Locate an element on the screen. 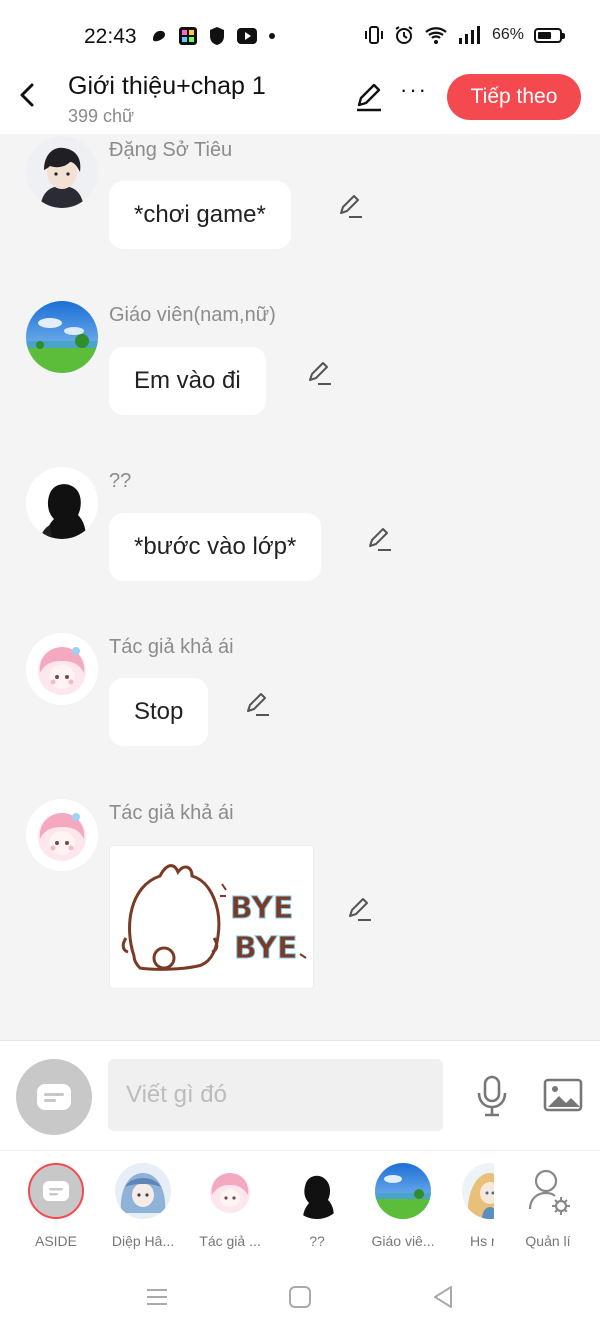 This screenshot has width=600, height=1333. manage-characters-button: Quản lí is located at coordinates (548, 1206).